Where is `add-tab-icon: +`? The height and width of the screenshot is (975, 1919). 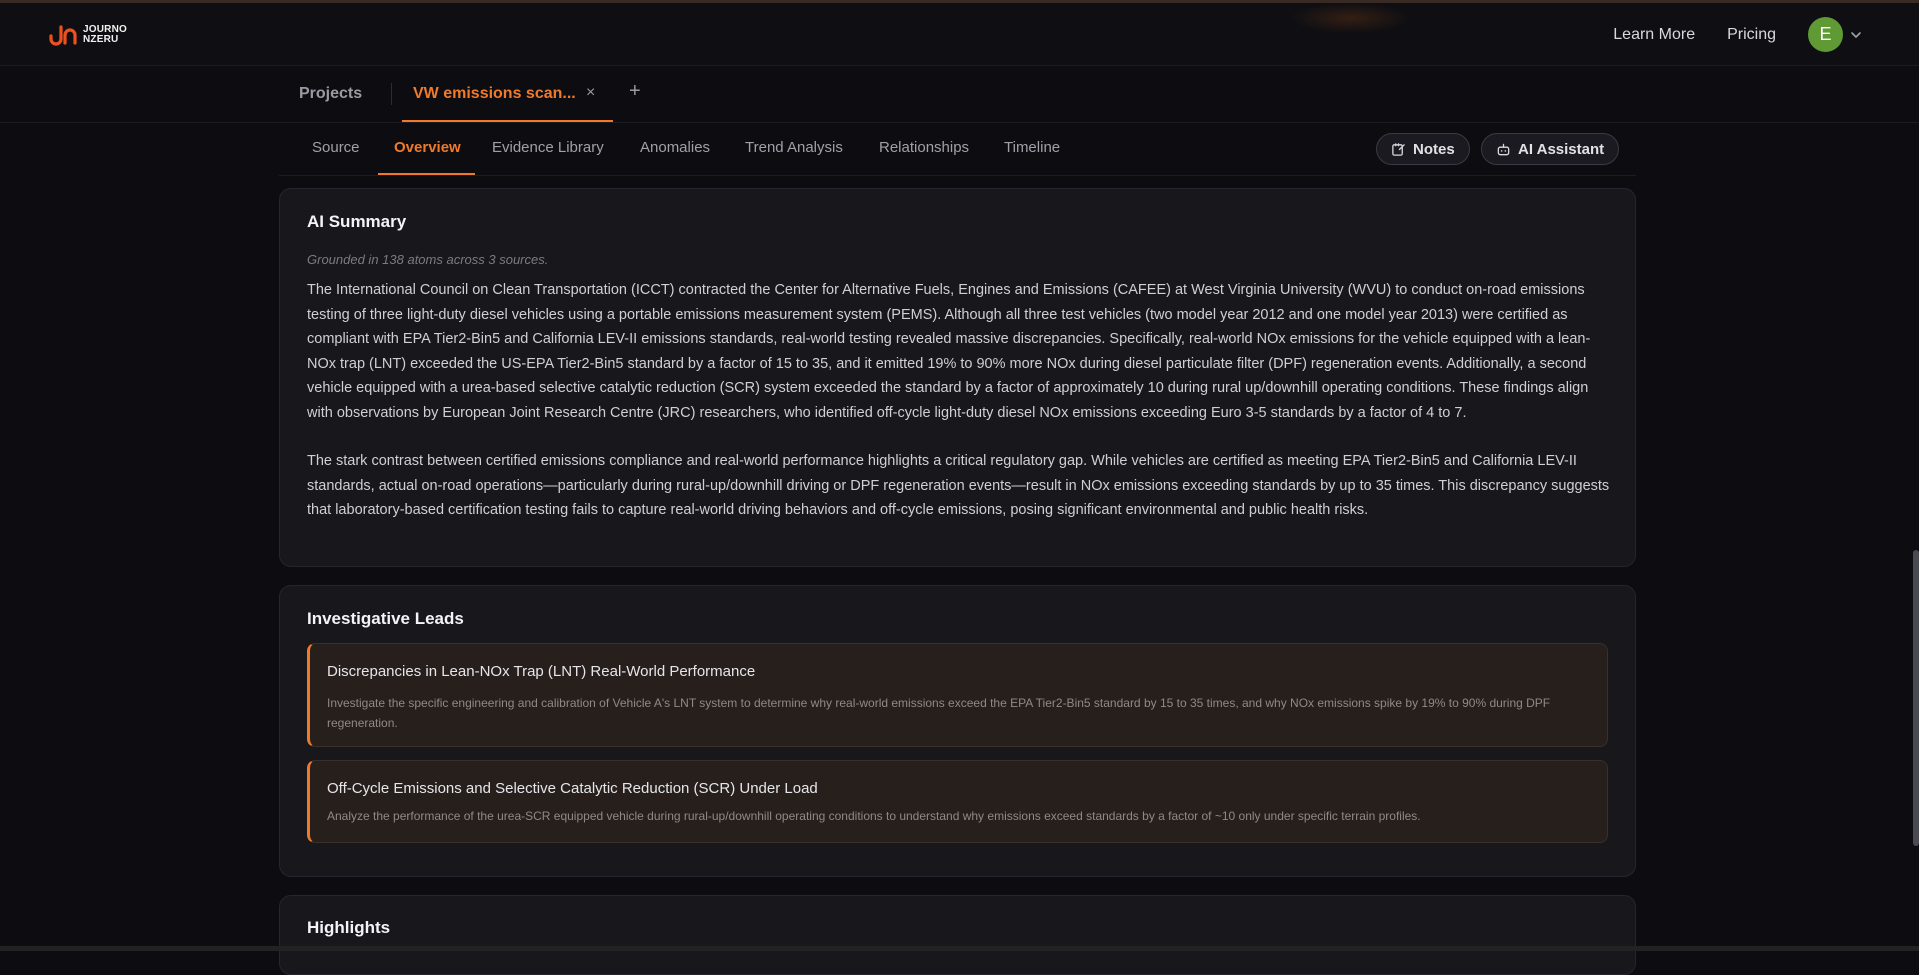 add-tab-icon: + is located at coordinates (635, 91).